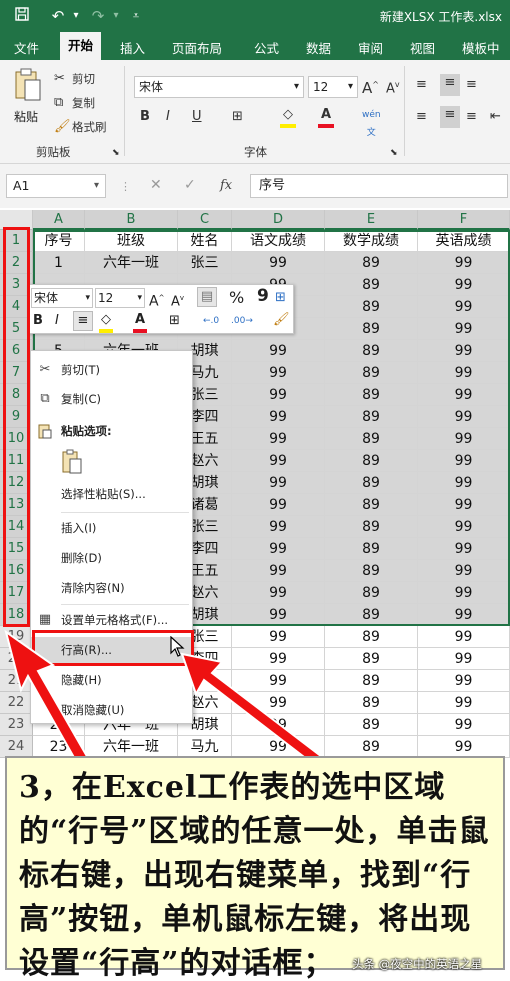 The width and height of the screenshot is (510, 981). I want to click on tab-insert: 插入, so click(132, 47).